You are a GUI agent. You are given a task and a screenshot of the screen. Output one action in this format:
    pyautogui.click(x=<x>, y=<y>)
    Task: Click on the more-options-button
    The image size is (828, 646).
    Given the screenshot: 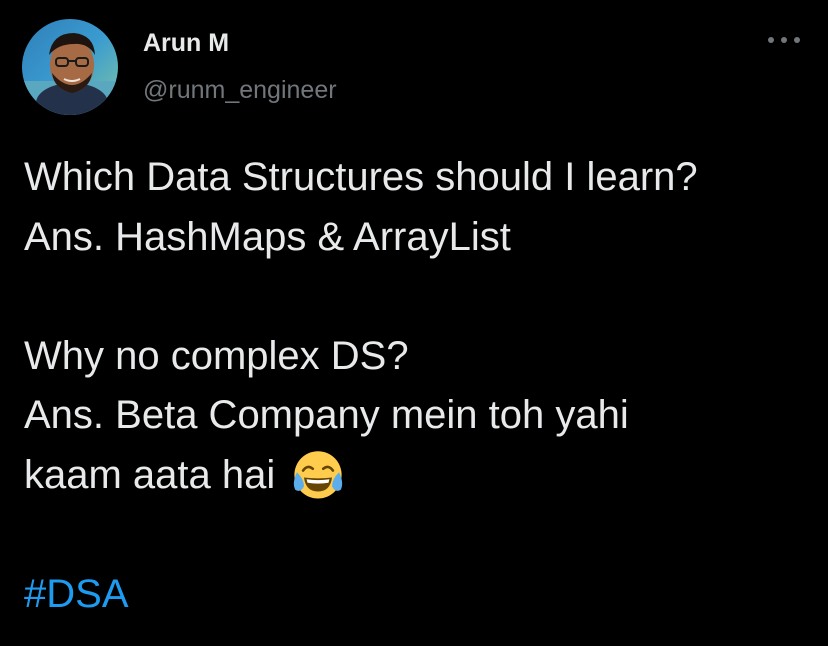 What is the action you would take?
    pyautogui.click(x=784, y=40)
    